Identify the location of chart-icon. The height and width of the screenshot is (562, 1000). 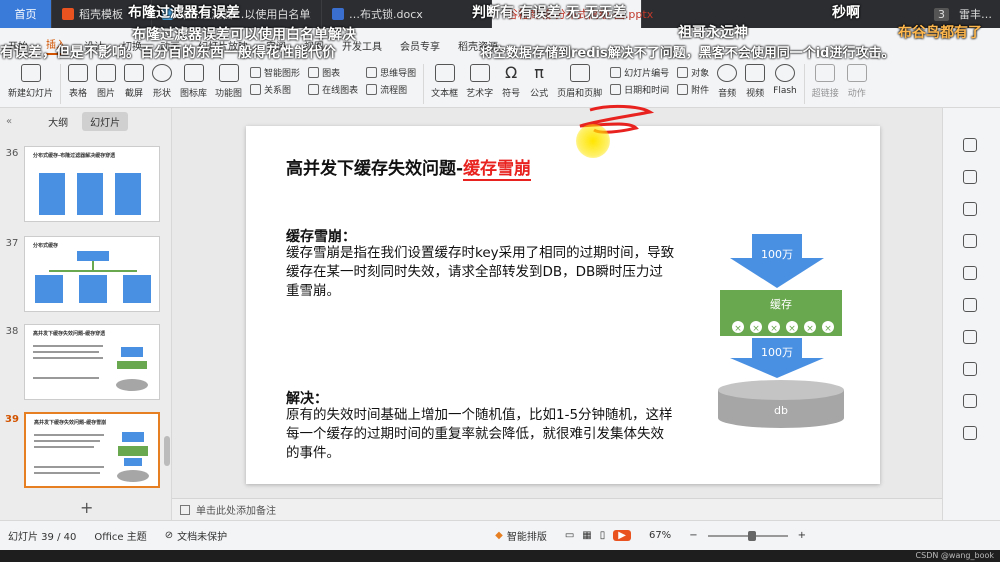
(314, 72).